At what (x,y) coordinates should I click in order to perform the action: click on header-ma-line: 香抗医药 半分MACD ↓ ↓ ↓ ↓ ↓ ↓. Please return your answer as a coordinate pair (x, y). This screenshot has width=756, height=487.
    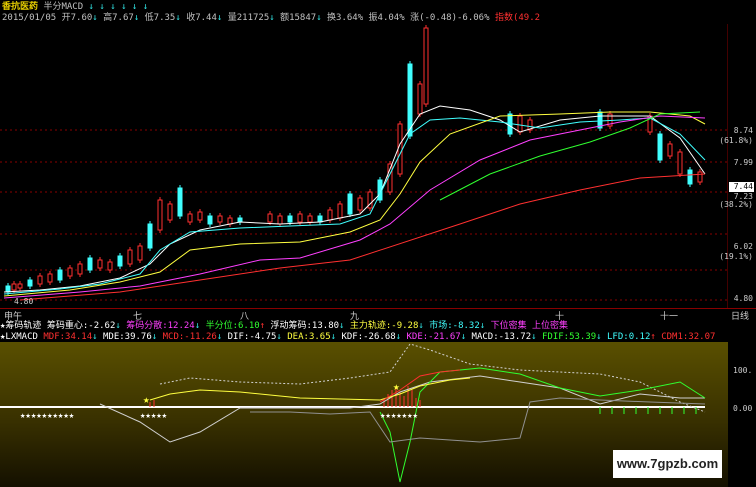
    Looking at the image, I should click on (75, 7).